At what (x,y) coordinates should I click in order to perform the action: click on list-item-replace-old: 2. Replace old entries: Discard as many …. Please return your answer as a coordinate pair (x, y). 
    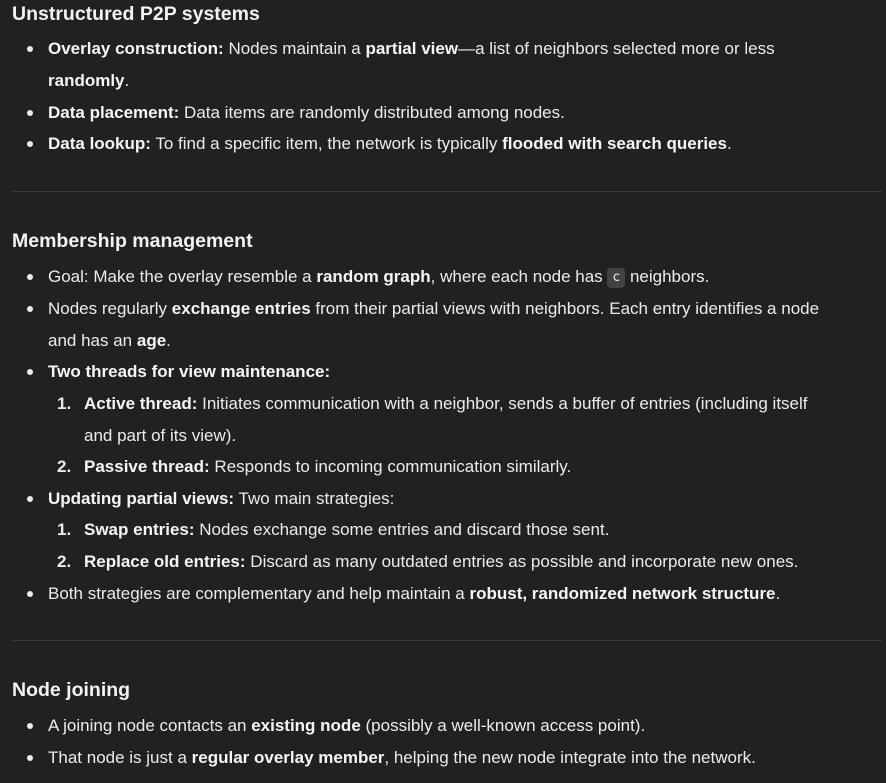
    Looking at the image, I should click on (465, 562).